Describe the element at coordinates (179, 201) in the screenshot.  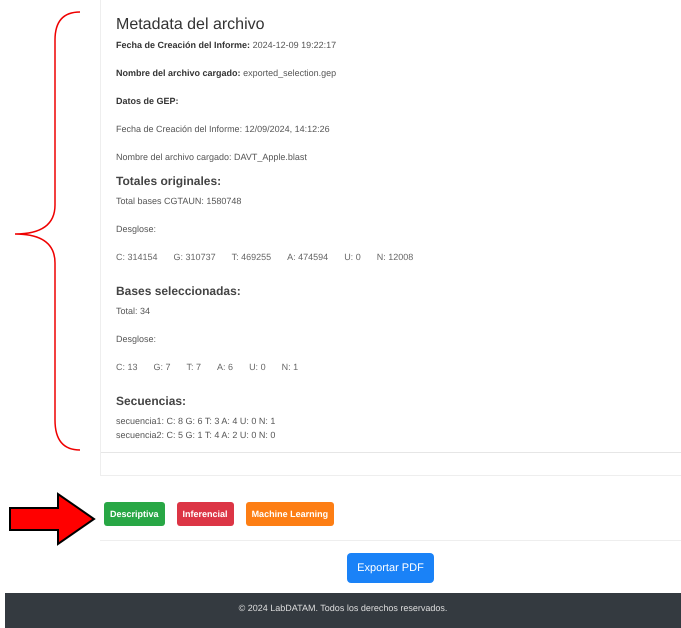
I see `total-text: Total bases CGTAUN: 1580748` at that location.